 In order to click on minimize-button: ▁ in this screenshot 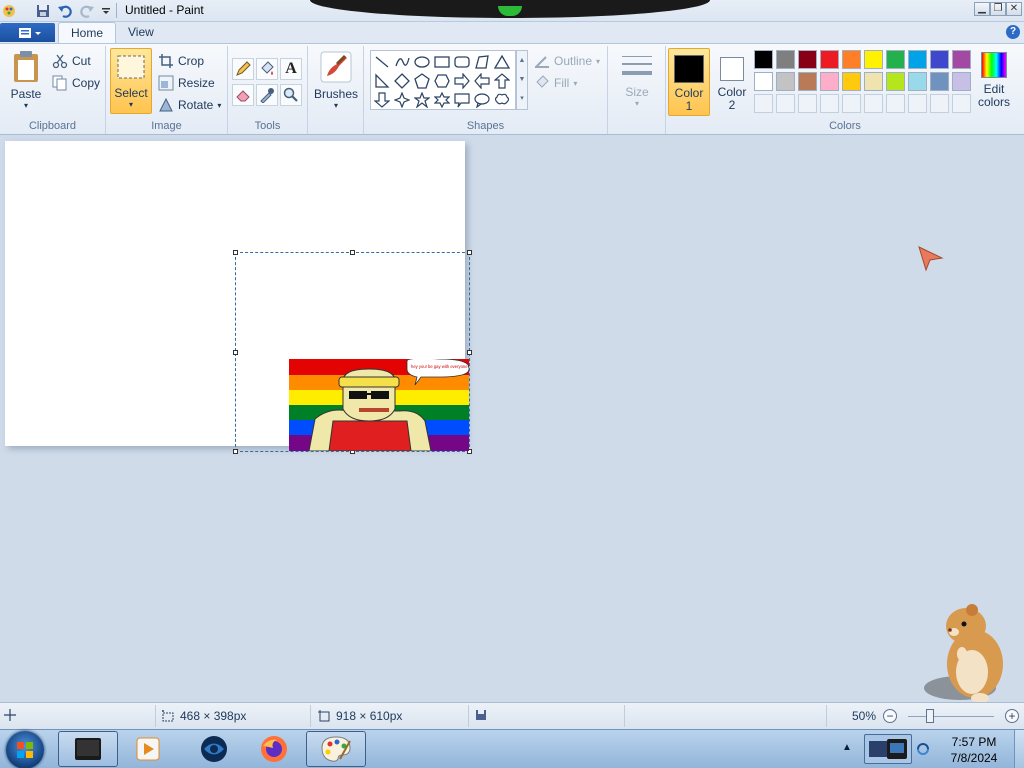, I will do `click(982, 9)`.